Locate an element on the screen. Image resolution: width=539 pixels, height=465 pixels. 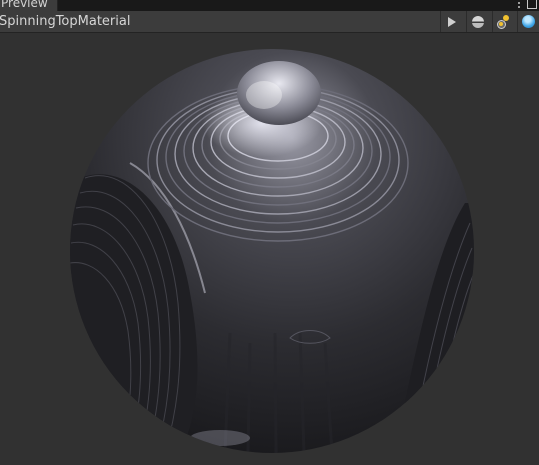
preview-lights-button is located at coordinates (503, 21).